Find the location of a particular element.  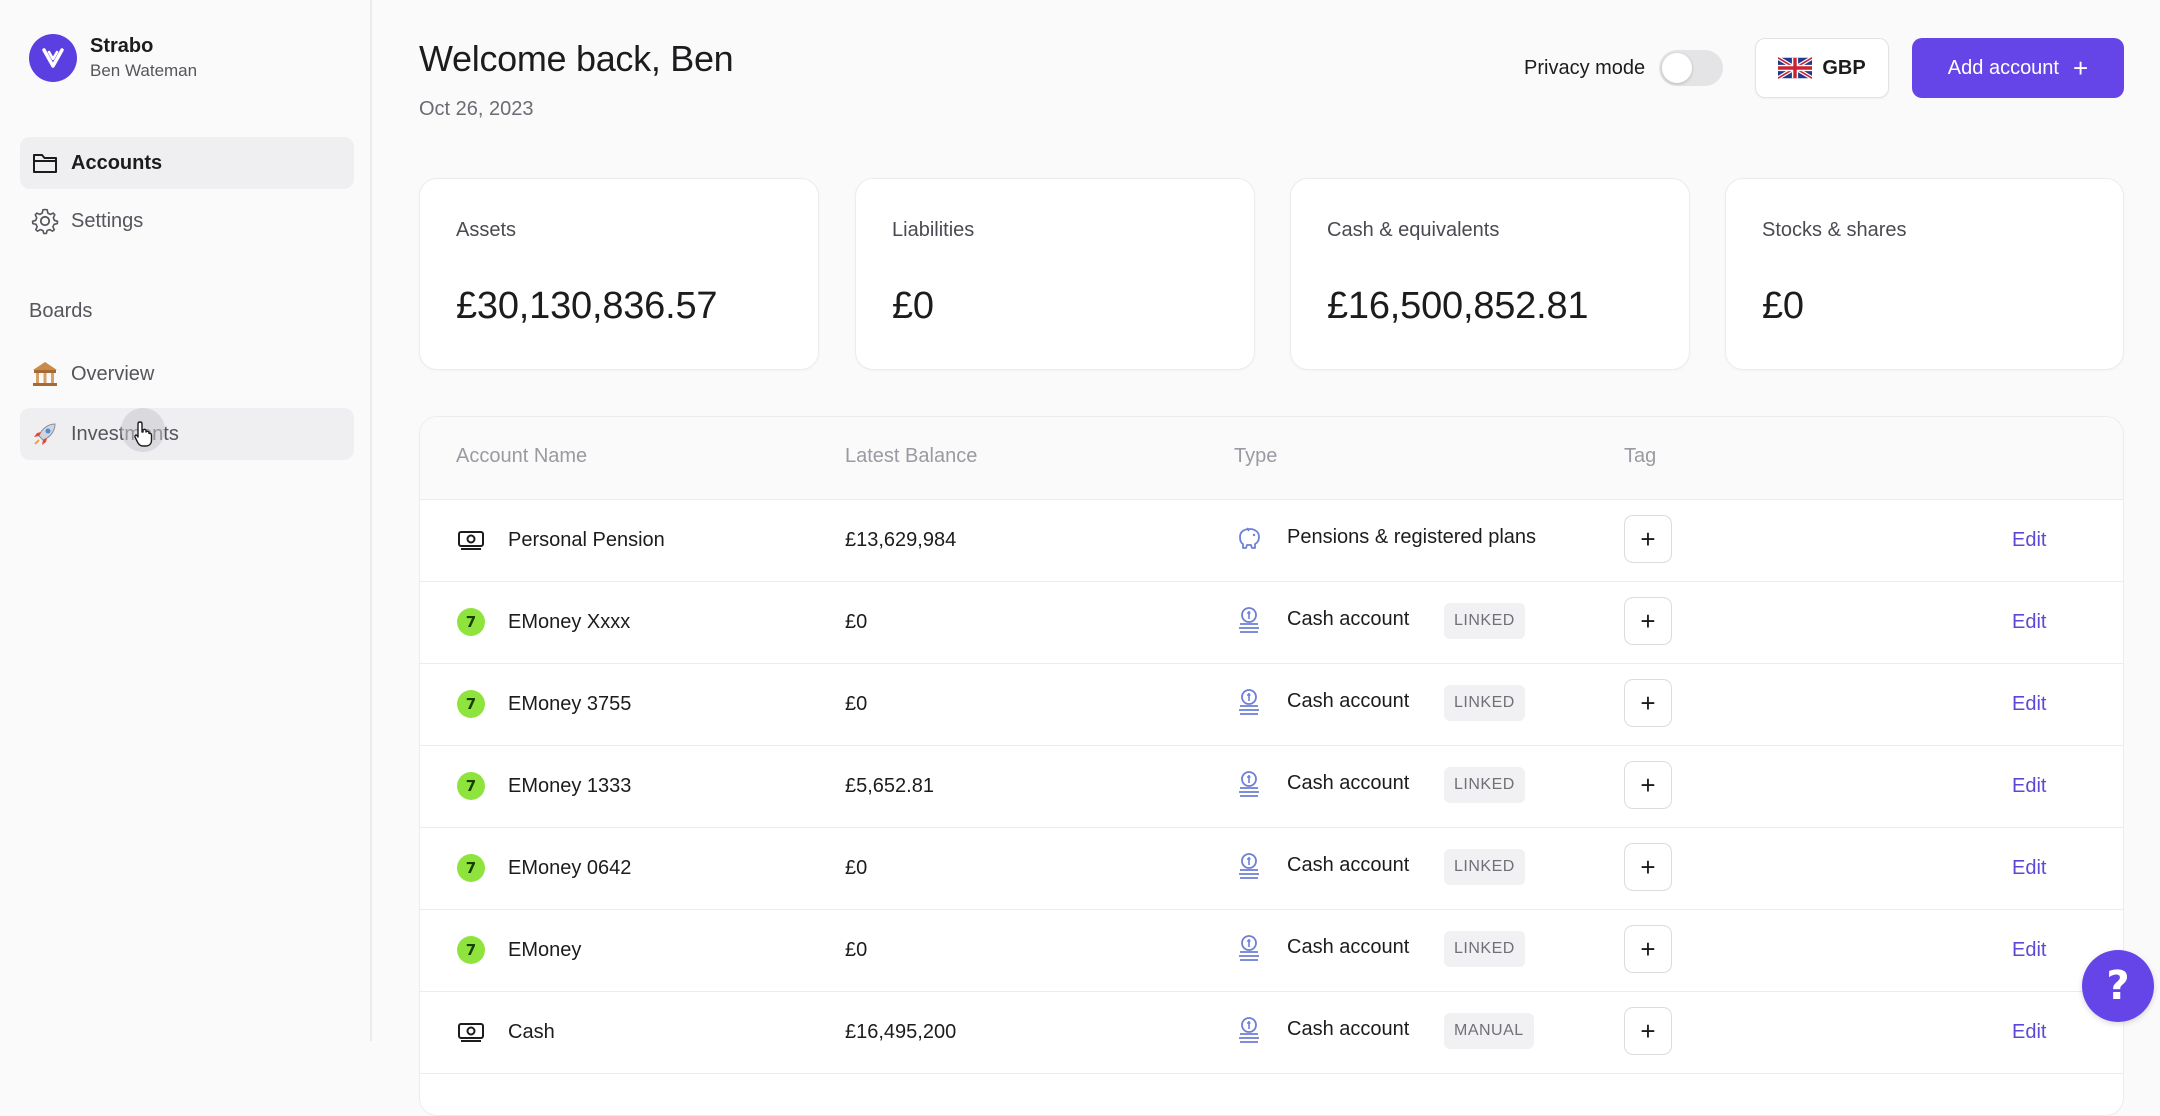

rocket-emoji-icon is located at coordinates (45, 434).